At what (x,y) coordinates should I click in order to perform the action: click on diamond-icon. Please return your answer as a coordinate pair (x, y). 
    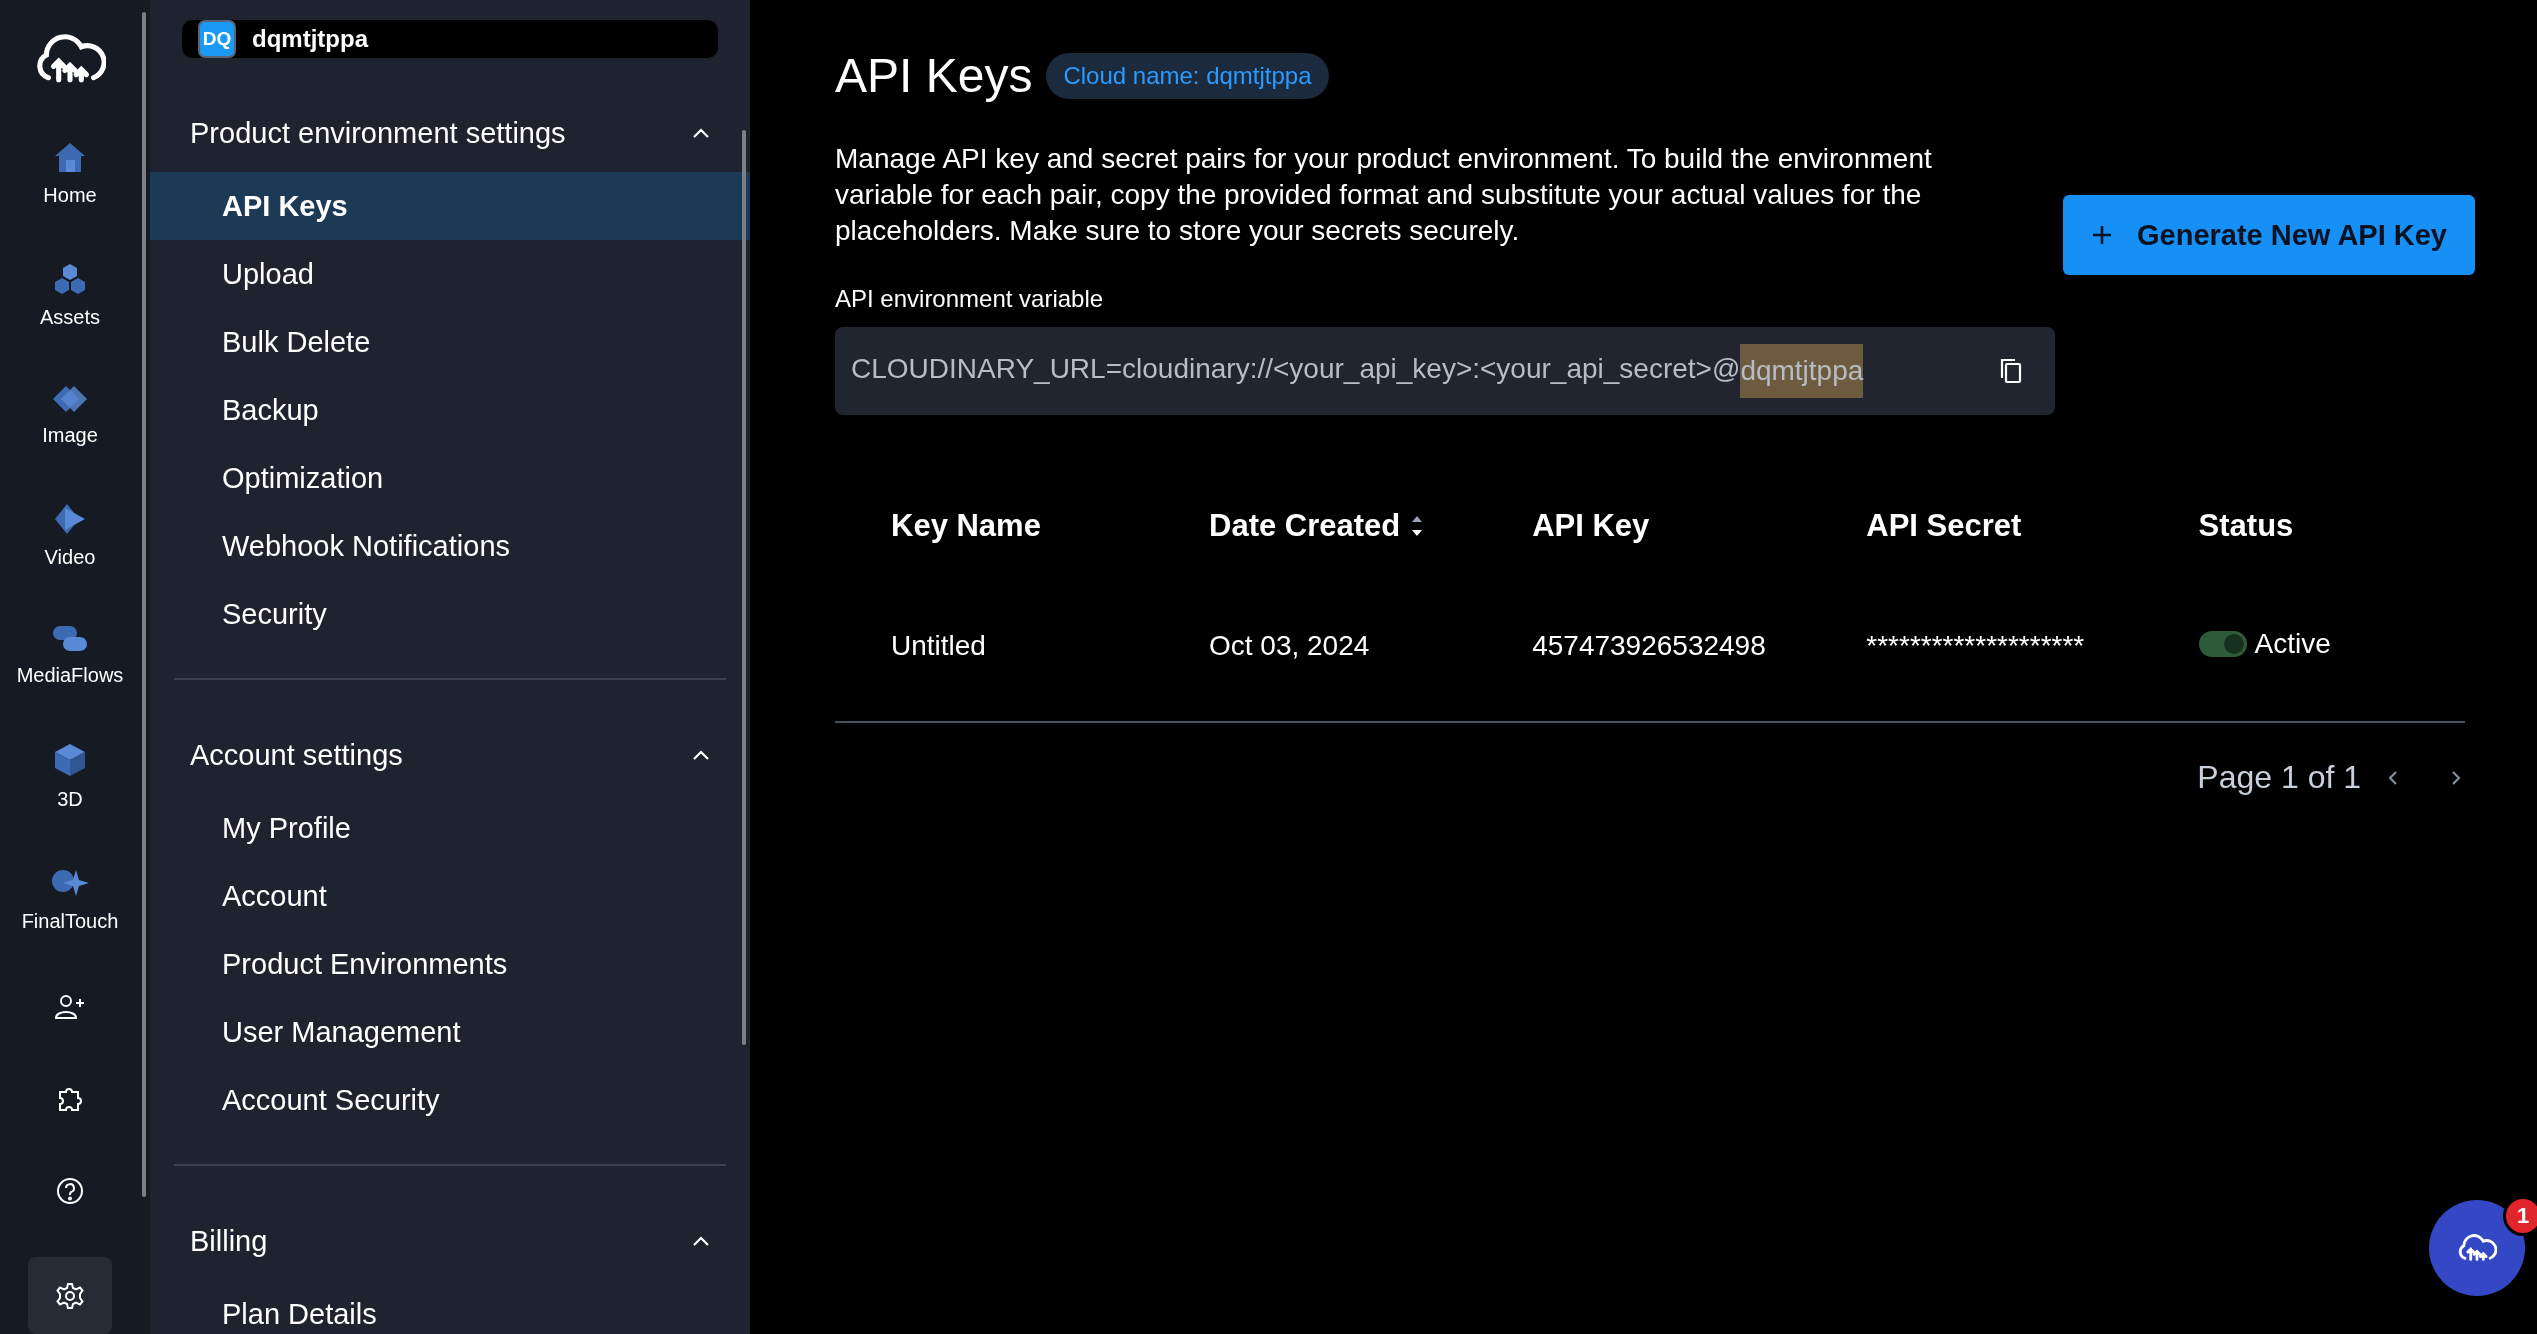
    Looking at the image, I should click on (70, 399).